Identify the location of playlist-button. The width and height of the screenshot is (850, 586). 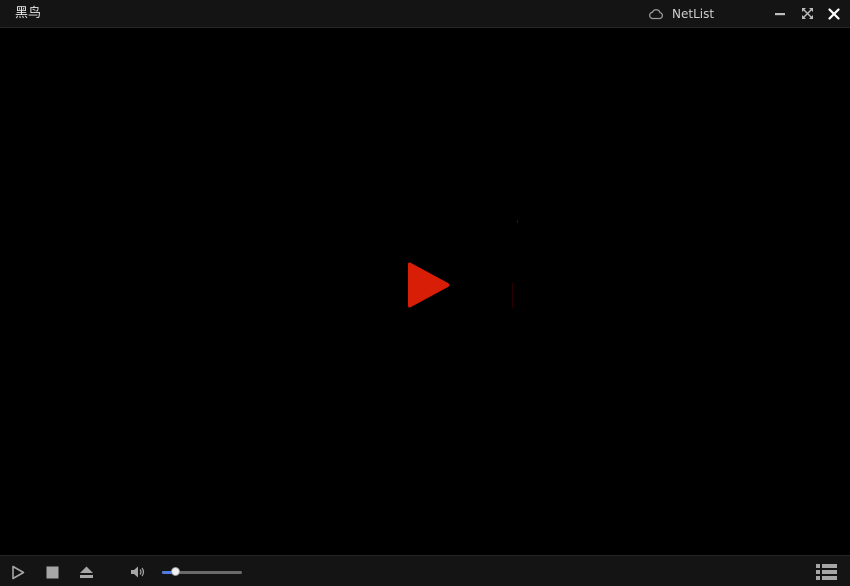
(826, 572).